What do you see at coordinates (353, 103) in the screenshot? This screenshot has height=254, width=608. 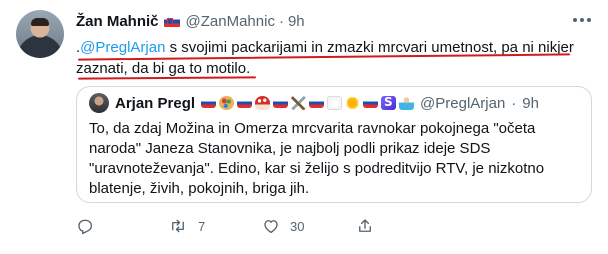 I see `sun-icon` at bounding box center [353, 103].